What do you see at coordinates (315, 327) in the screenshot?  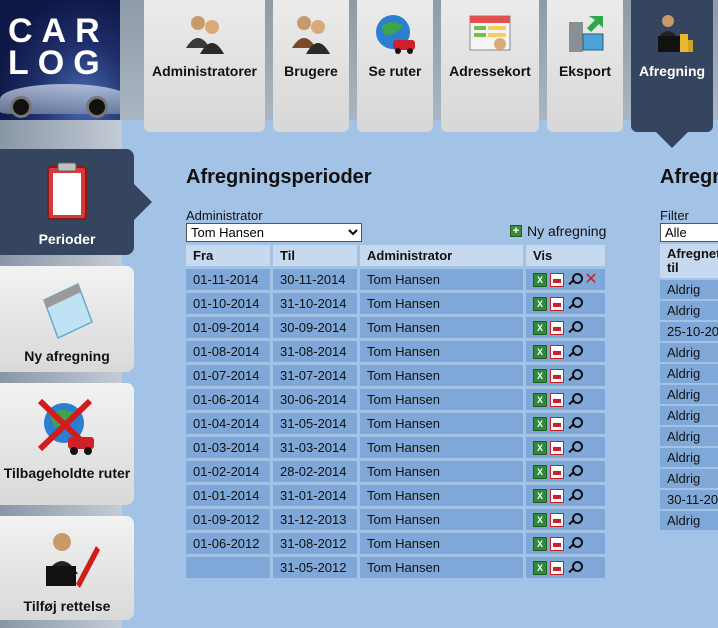 I see `cell-til: 30-09-2014` at bounding box center [315, 327].